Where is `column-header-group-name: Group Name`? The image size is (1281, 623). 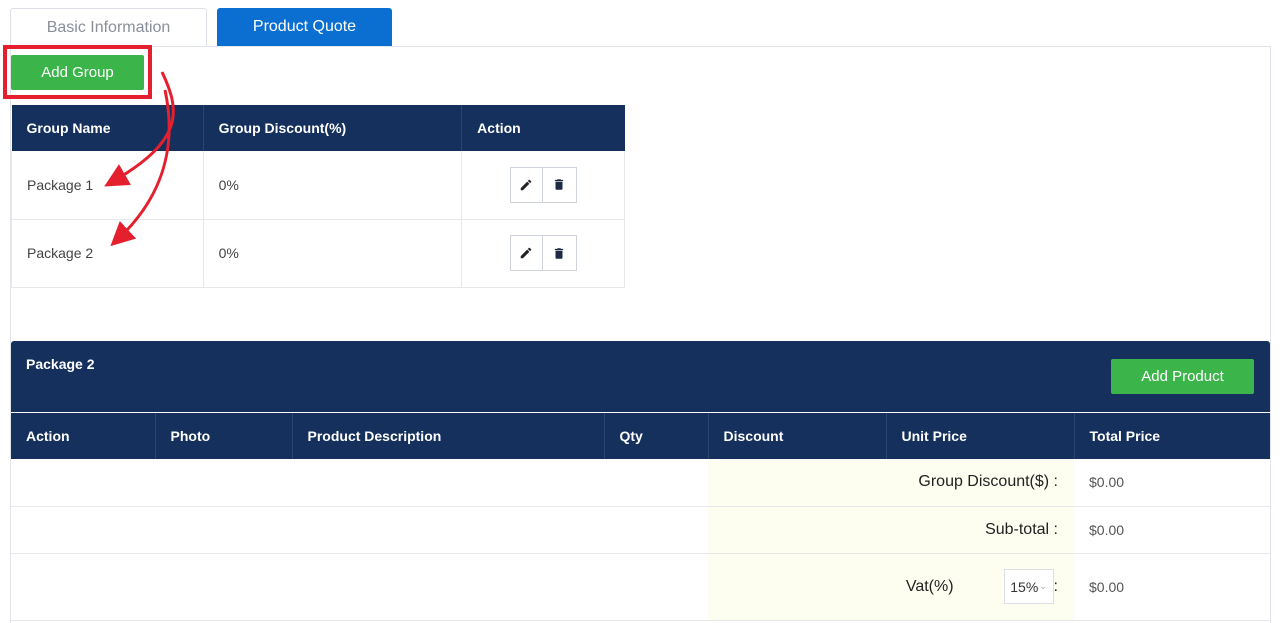
column-header-group-name: Group Name is located at coordinates (107, 128).